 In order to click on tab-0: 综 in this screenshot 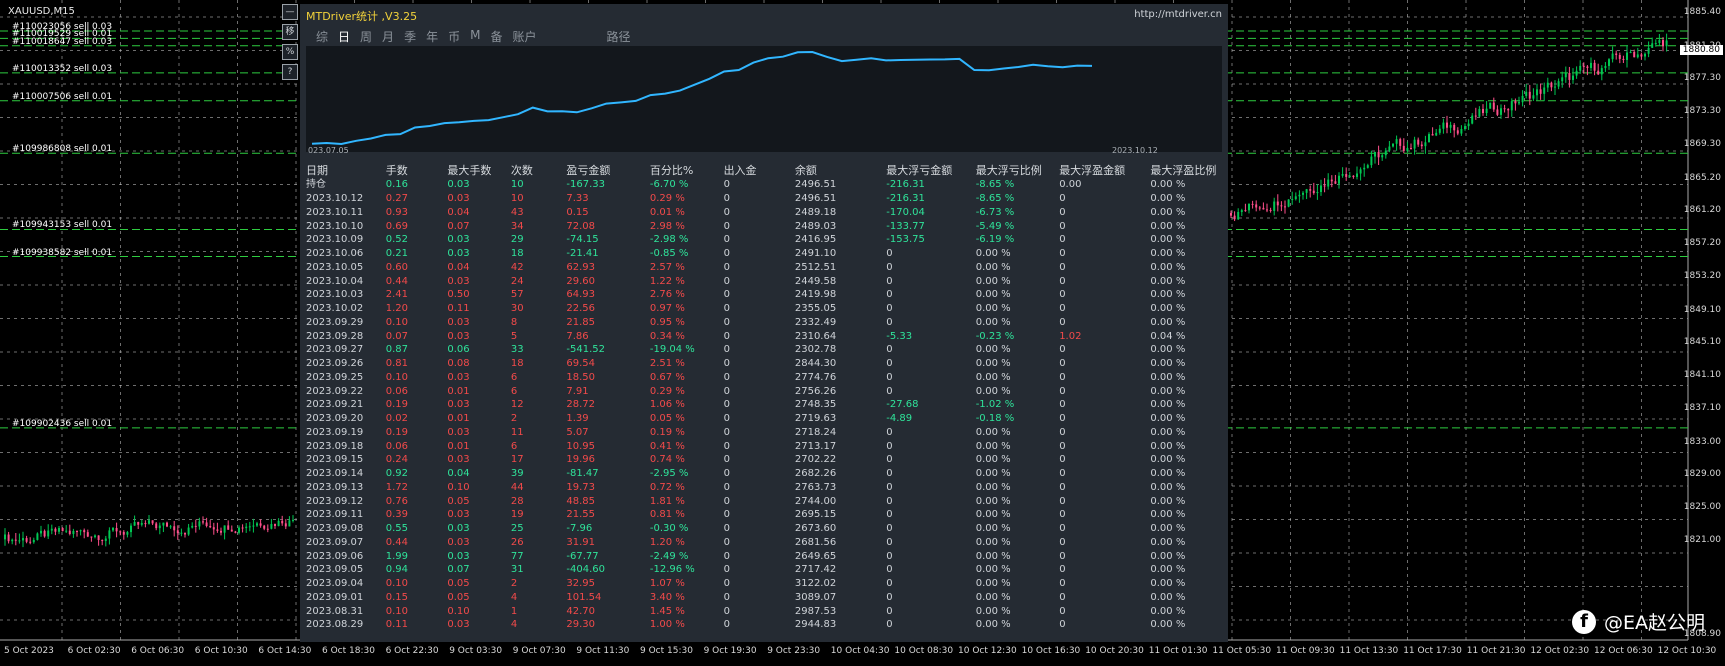, I will do `click(322, 36)`.